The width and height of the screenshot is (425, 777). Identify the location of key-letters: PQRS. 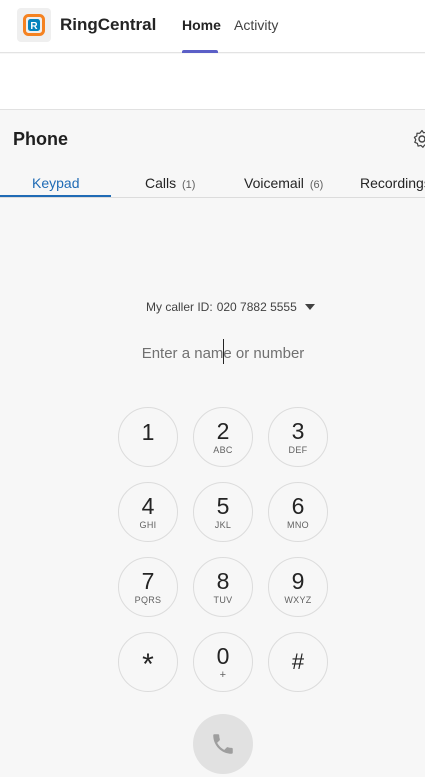
(148, 600).